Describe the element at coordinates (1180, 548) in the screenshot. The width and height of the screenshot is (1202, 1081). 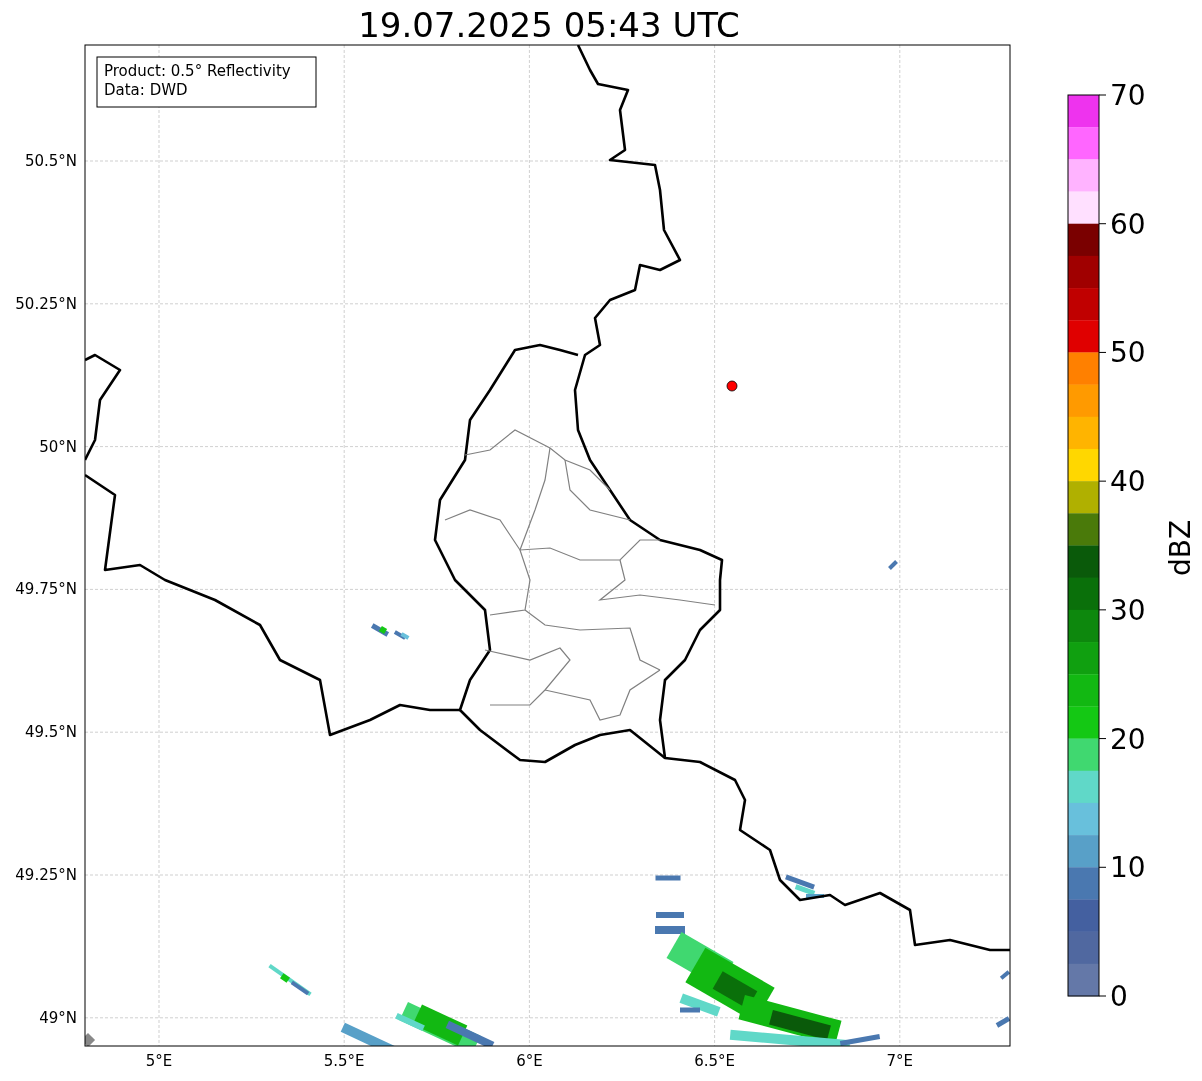
I see `colorbar-label: dBZ` at that location.